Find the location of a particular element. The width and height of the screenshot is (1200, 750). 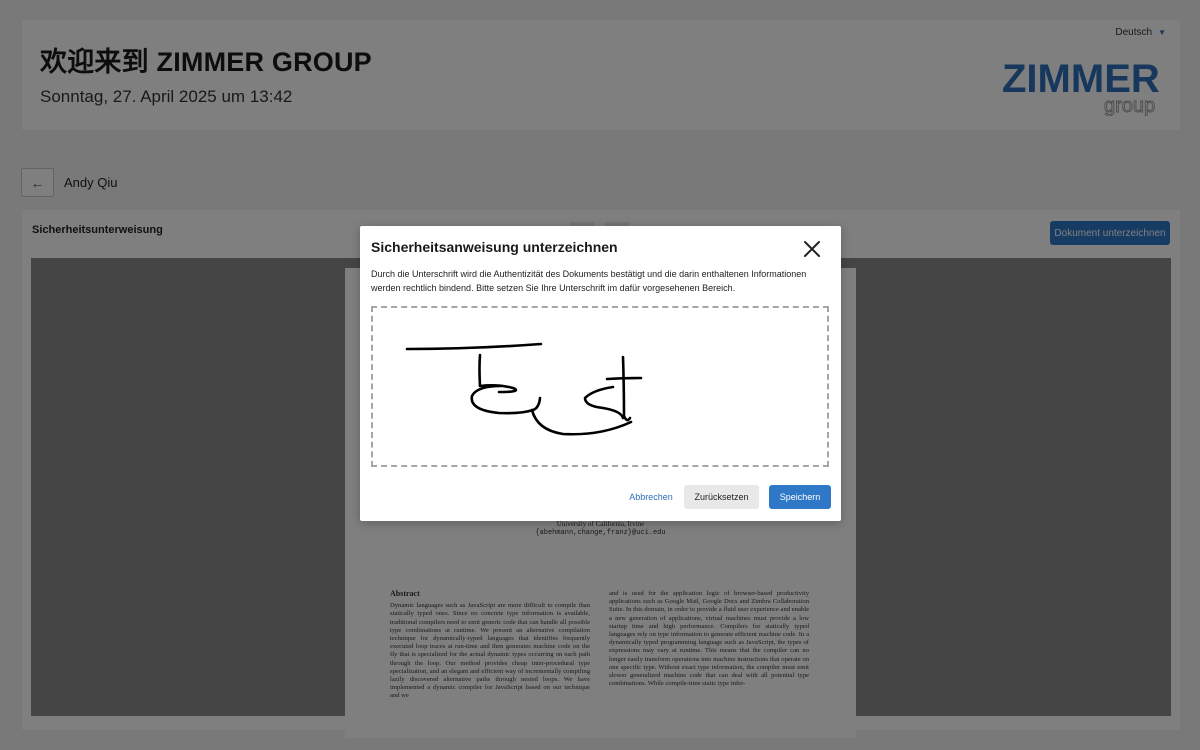

dialog-title: Sicherheitsanweisung unterzeichnen is located at coordinates (494, 247).